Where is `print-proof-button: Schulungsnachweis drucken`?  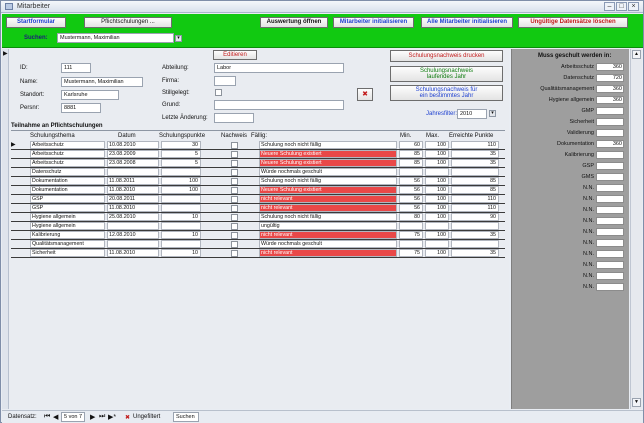
print-proof-button: Schulungsnachweis drucken is located at coordinates (446, 56).